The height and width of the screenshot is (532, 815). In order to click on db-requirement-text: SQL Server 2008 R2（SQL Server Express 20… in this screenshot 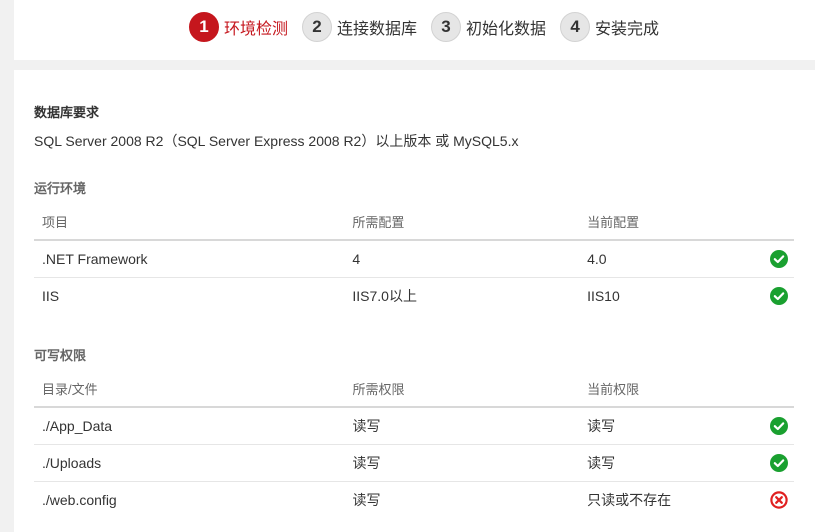, I will do `click(276, 141)`.